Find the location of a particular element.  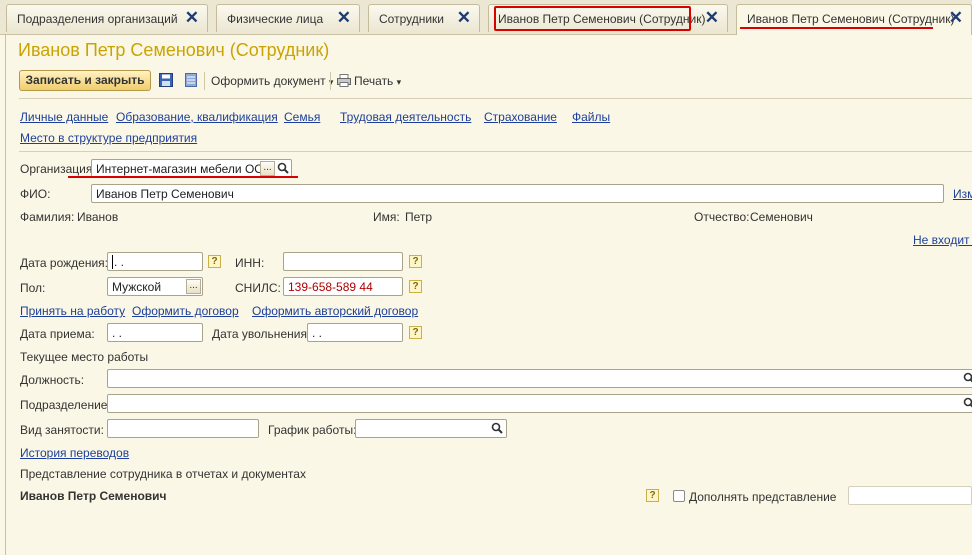

birth-date-value: . . is located at coordinates (118, 262).